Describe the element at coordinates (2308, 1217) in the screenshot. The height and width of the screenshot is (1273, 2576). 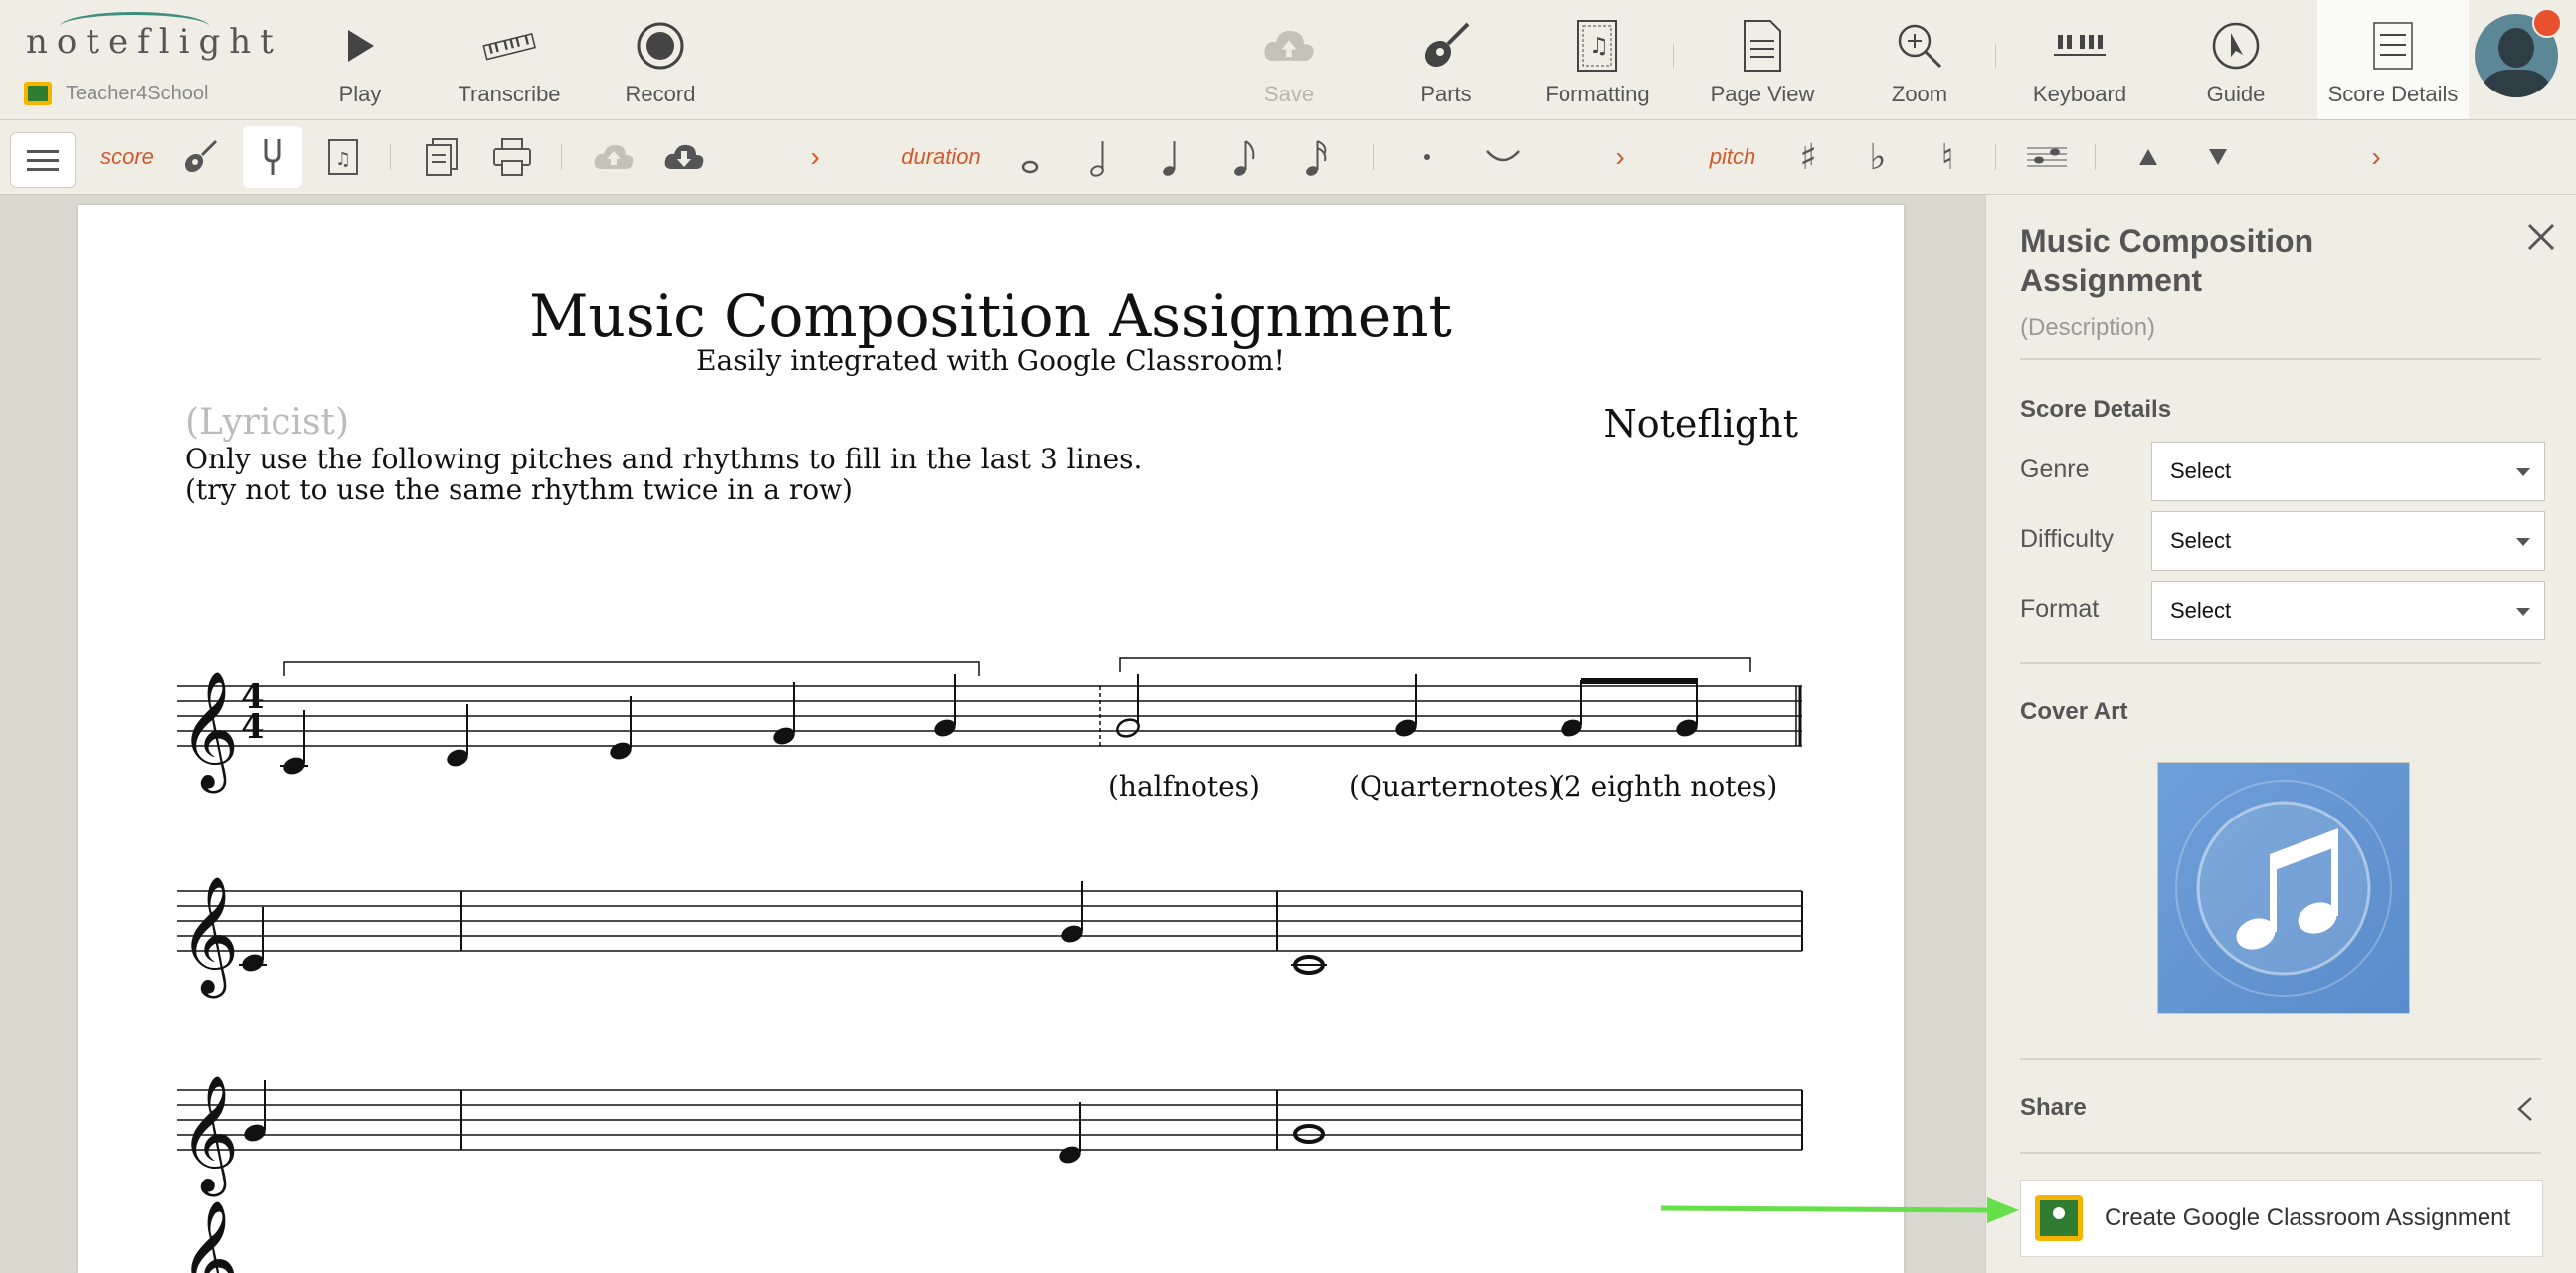
I see `google-classroom-button-label: Create Google Classroom Assignment` at that location.